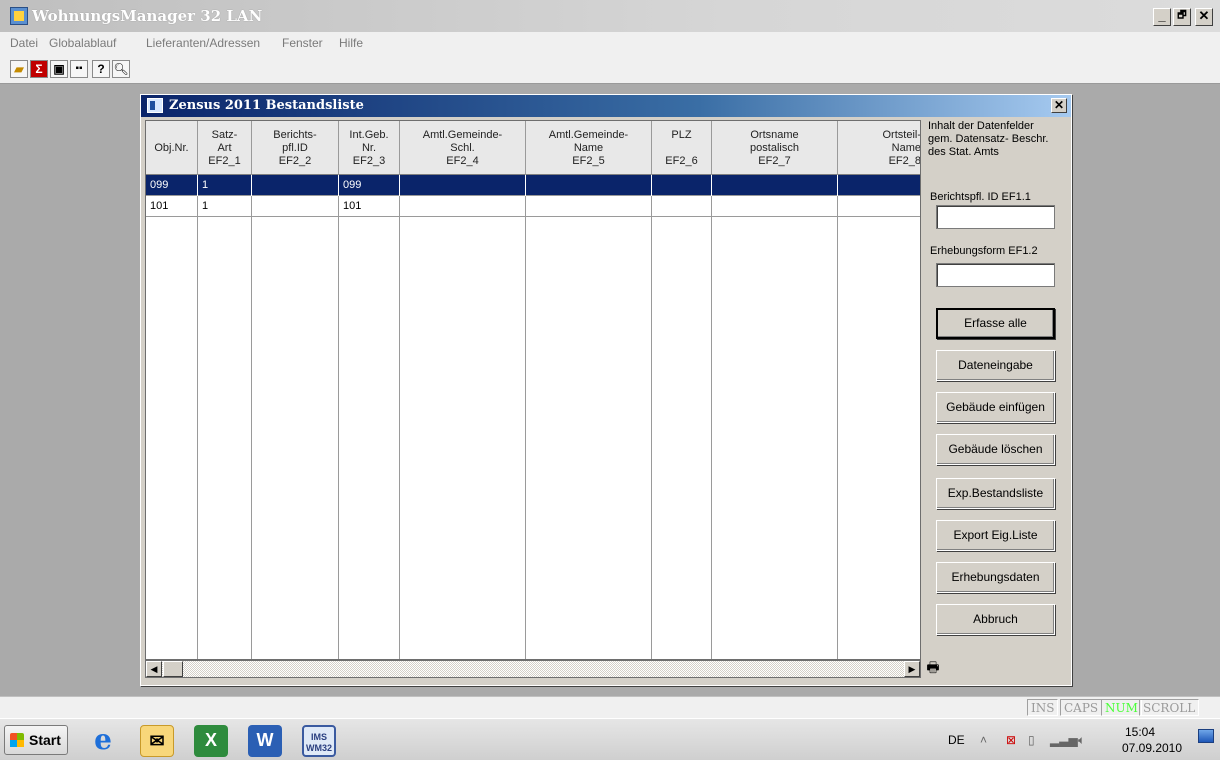 This screenshot has width=1220, height=760. I want to click on column-header-line: Name, so click(906, 147).